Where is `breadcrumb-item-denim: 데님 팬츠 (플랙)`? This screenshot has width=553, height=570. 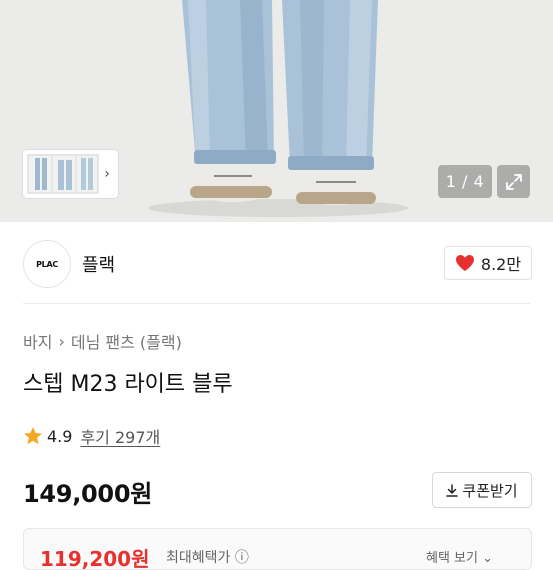 breadcrumb-item-denim: 데님 팬츠 (플랙) is located at coordinates (126, 341).